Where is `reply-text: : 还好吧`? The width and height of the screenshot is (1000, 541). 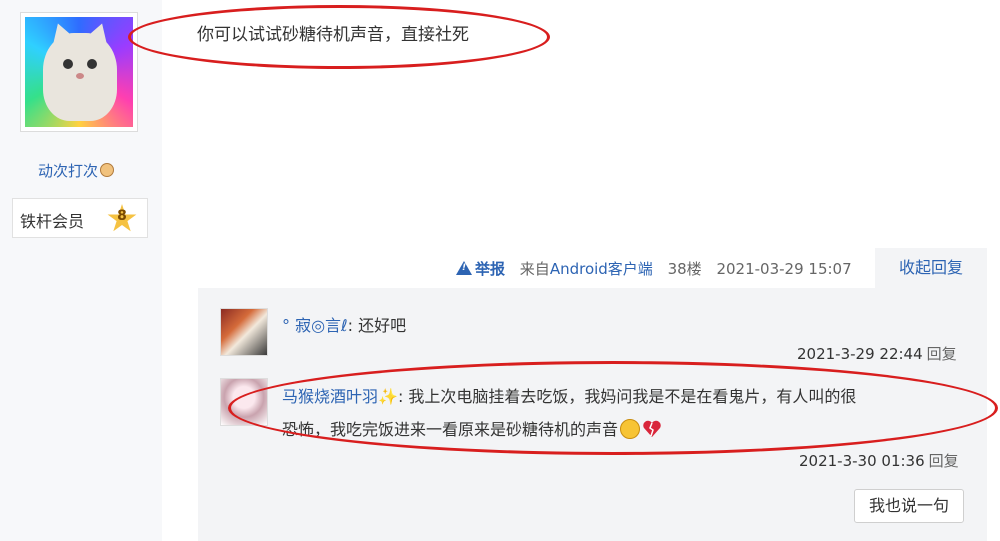
reply-text: : 还好吧 is located at coordinates (377, 325).